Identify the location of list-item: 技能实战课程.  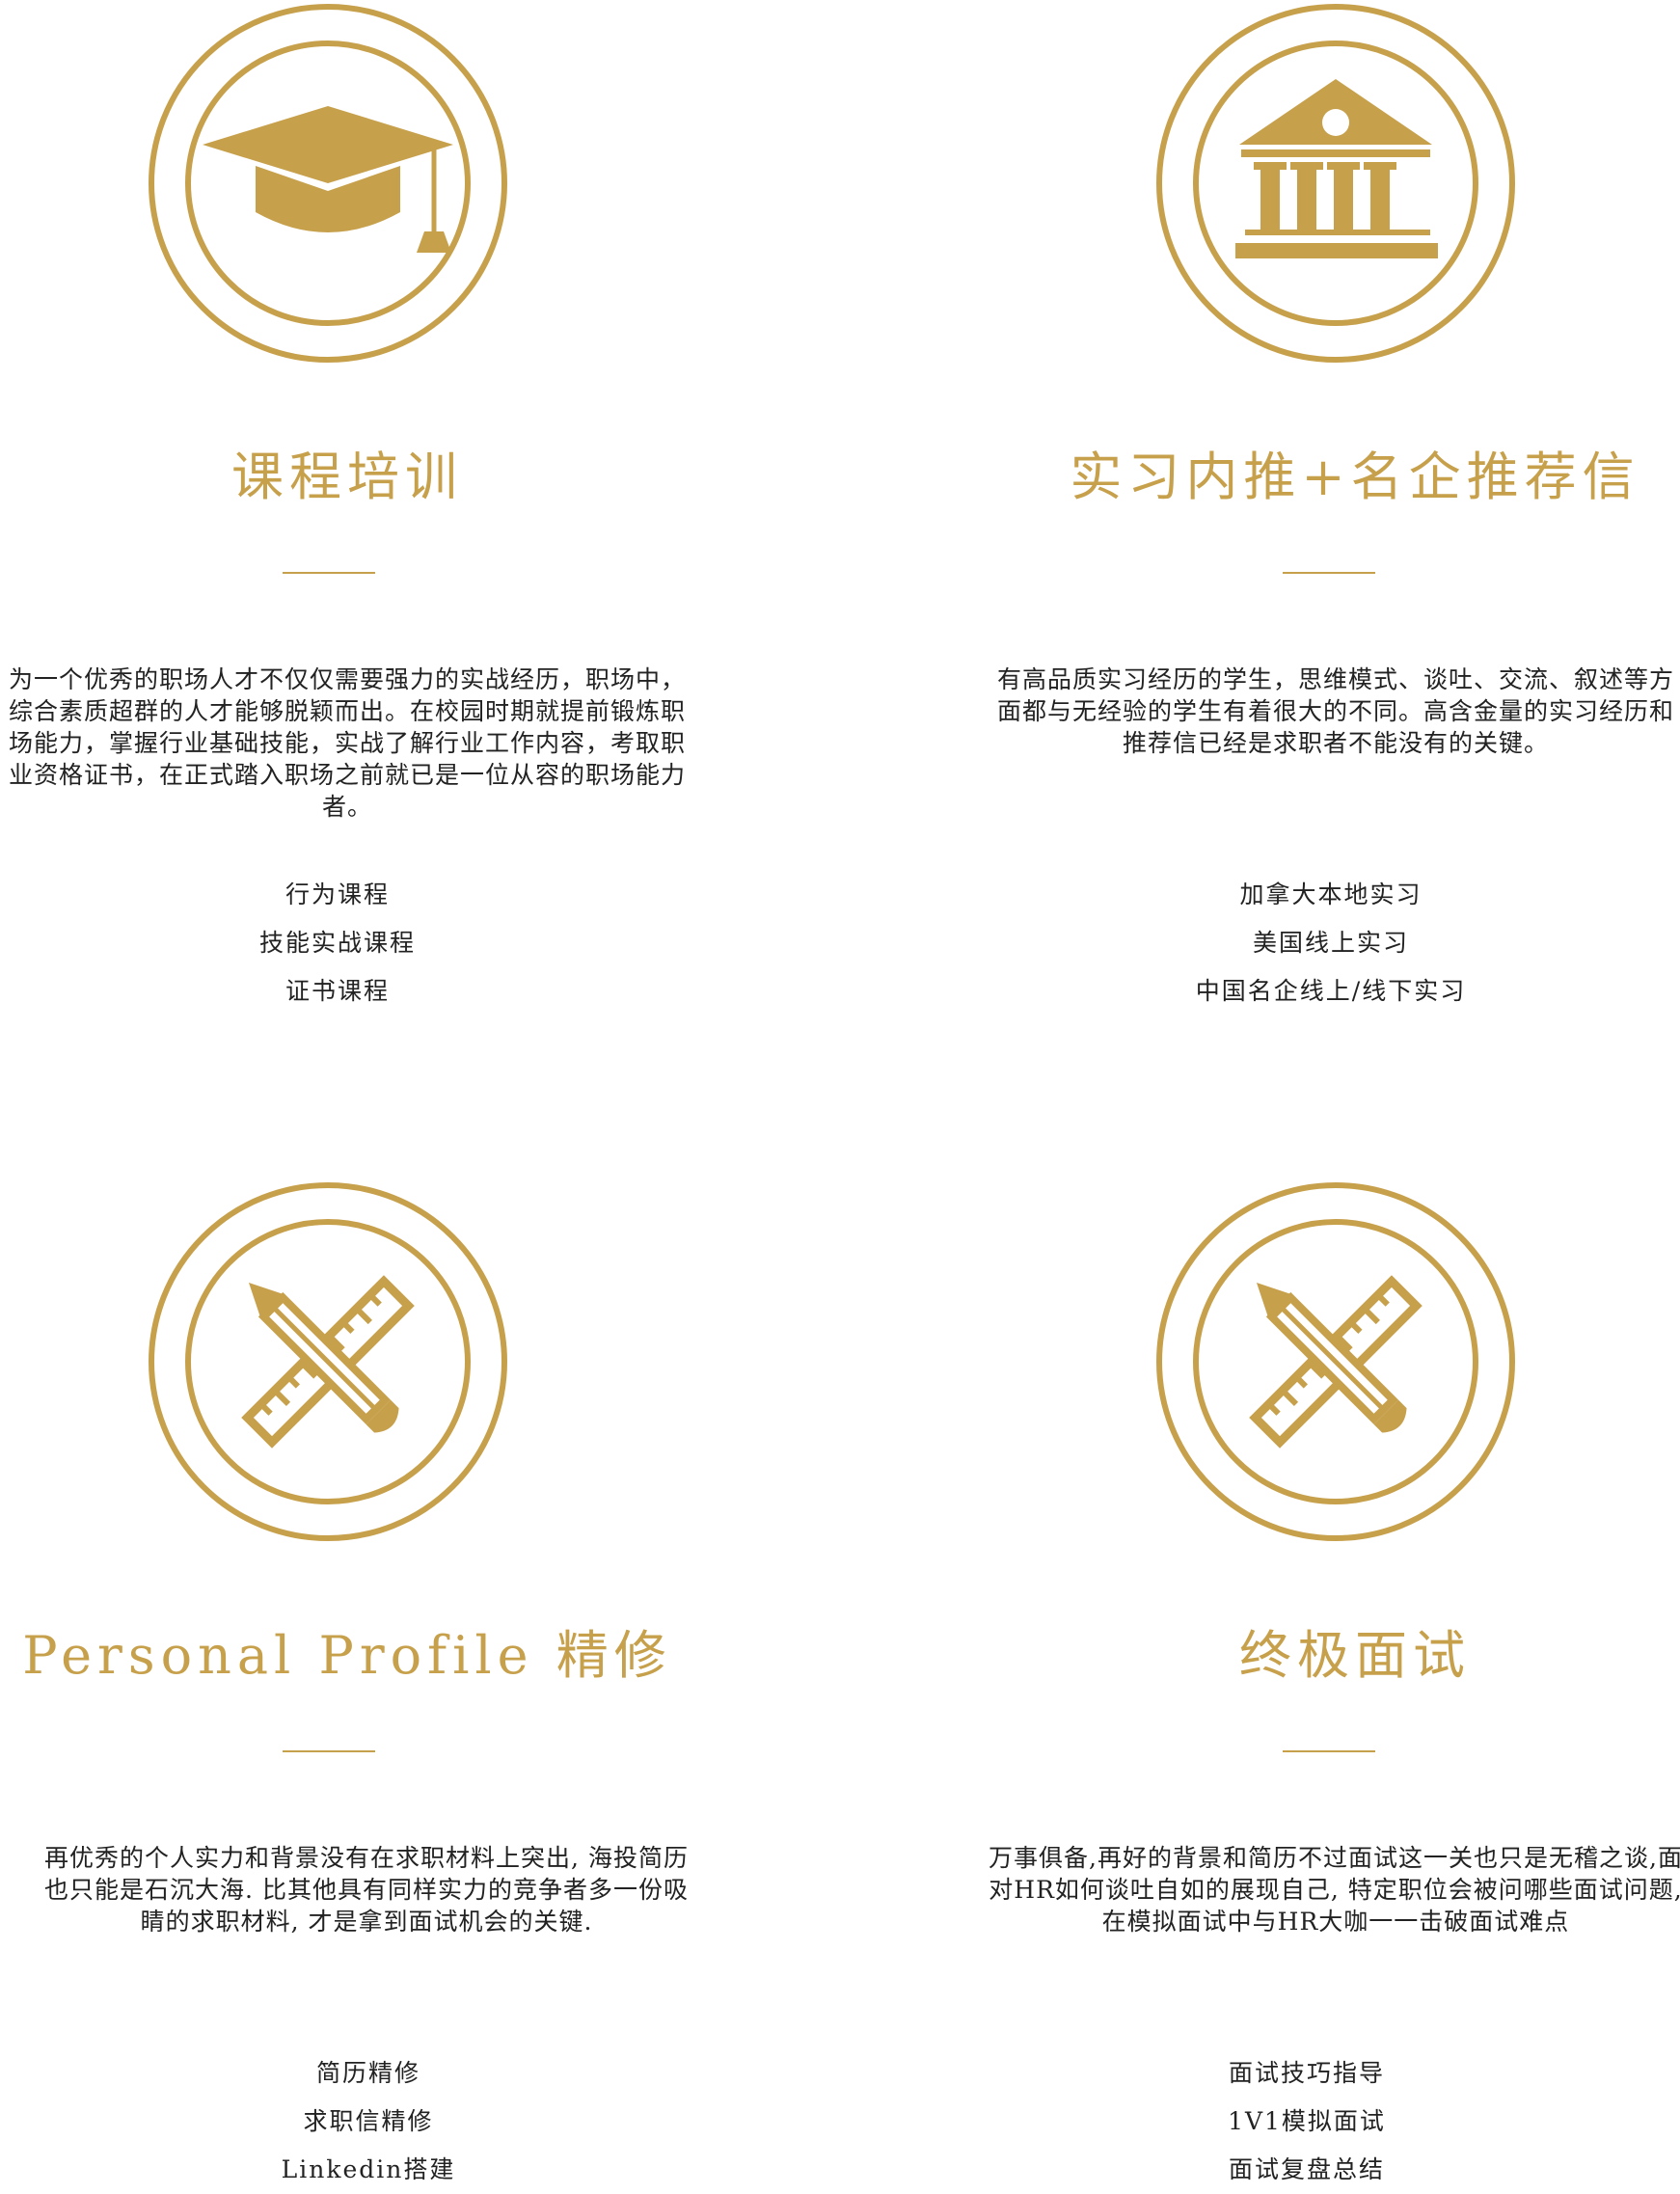
(337, 943).